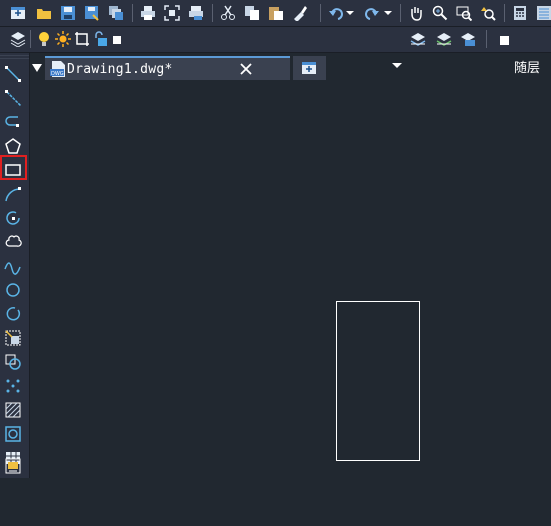 The height and width of the screenshot is (526, 551). I want to click on draw-toolbar, so click(15, 265).